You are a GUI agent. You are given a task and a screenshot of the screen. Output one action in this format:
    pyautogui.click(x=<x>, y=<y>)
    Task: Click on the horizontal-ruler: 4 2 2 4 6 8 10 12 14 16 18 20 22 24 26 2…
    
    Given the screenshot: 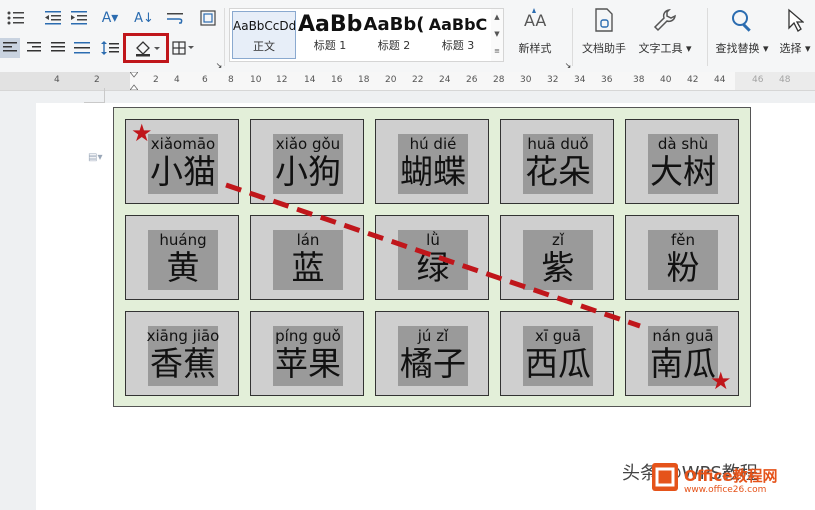 What is the action you would take?
    pyautogui.click(x=407, y=81)
    